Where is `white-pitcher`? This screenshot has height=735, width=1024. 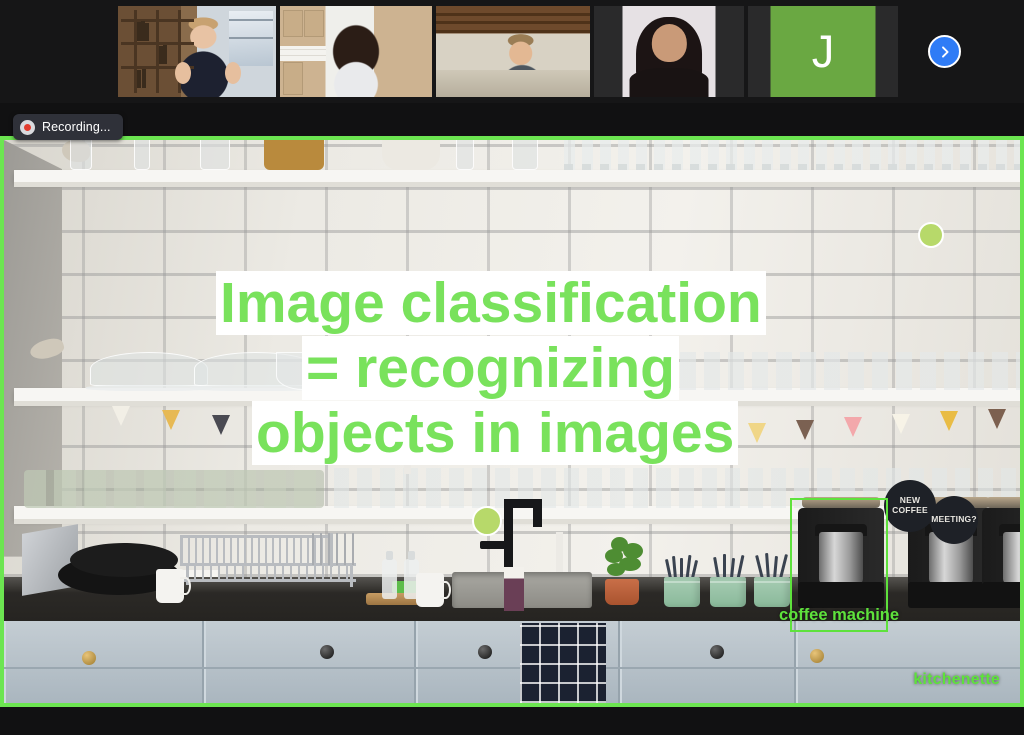 white-pitcher is located at coordinates (173, 586).